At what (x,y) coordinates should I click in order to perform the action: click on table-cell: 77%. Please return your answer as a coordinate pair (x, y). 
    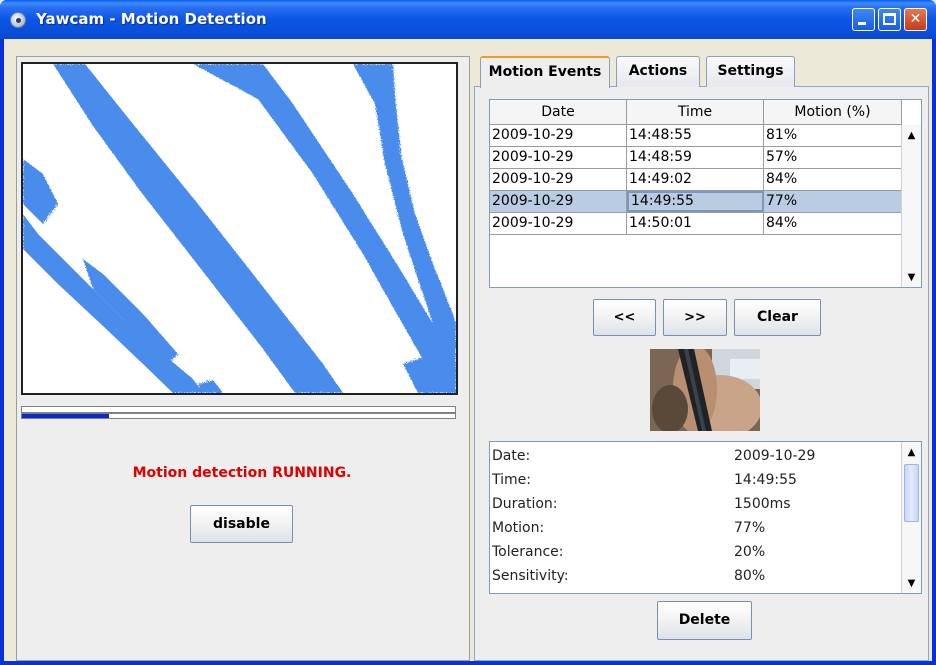
    Looking at the image, I should click on (833, 201).